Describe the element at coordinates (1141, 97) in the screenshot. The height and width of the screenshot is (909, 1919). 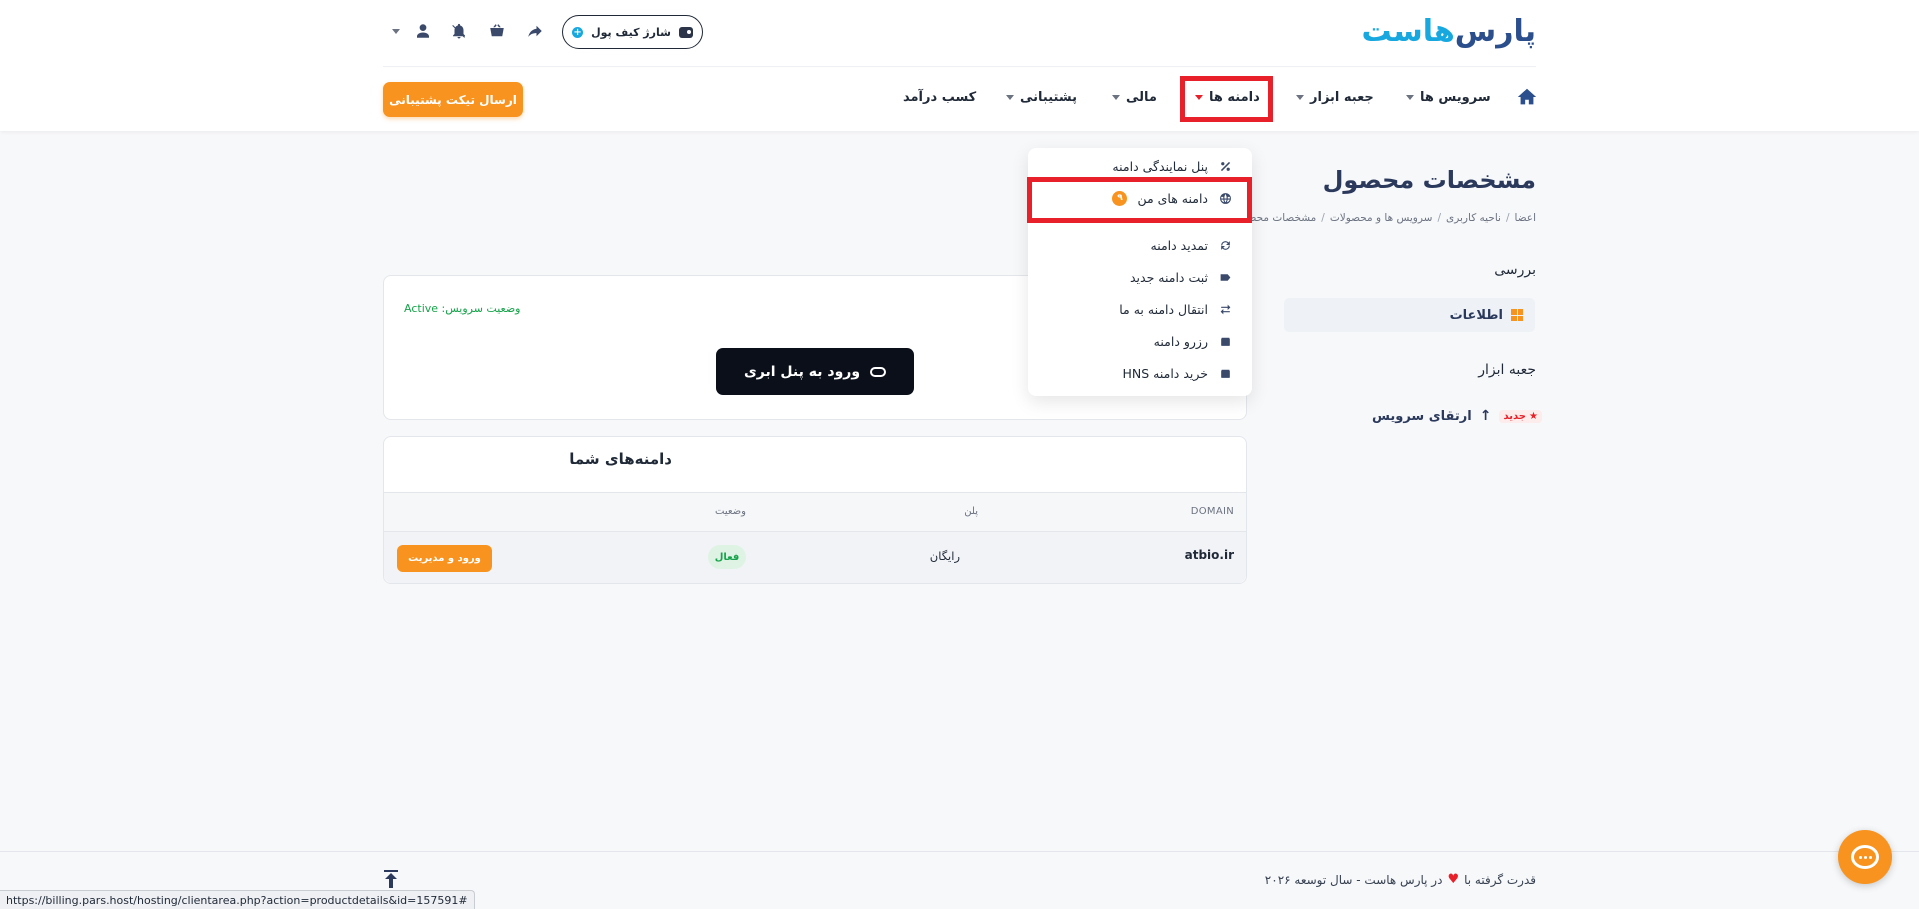
I see `nav-finance-label: مالی` at that location.